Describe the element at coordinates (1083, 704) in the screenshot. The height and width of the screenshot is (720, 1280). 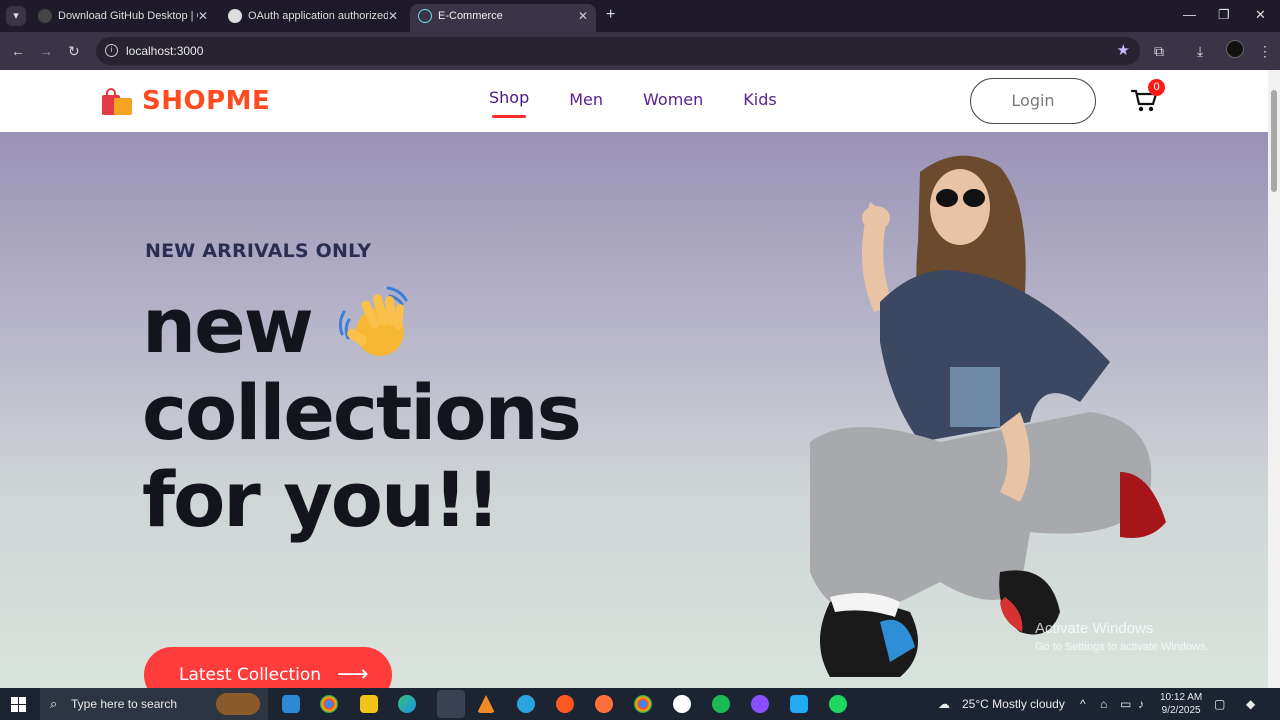
I see `tray-chevron-icon: ^` at that location.